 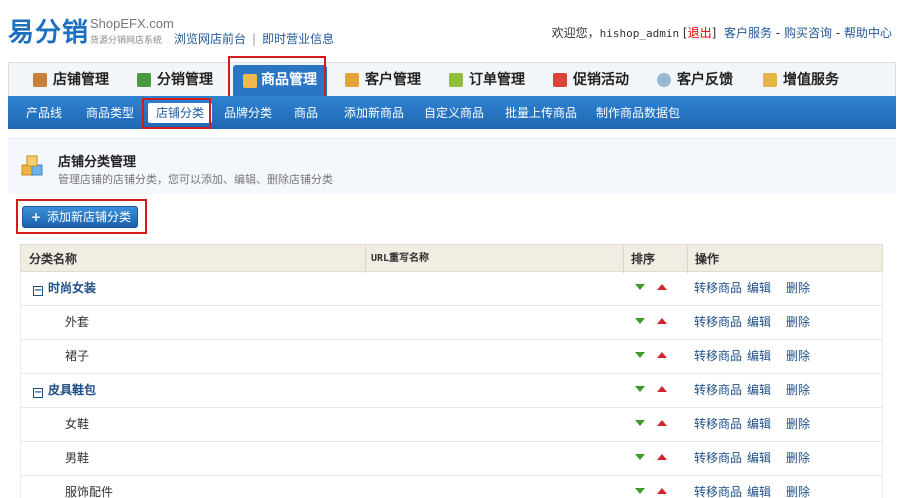 I want to click on subnav-brand-category: 品牌分类, so click(x=248, y=113).